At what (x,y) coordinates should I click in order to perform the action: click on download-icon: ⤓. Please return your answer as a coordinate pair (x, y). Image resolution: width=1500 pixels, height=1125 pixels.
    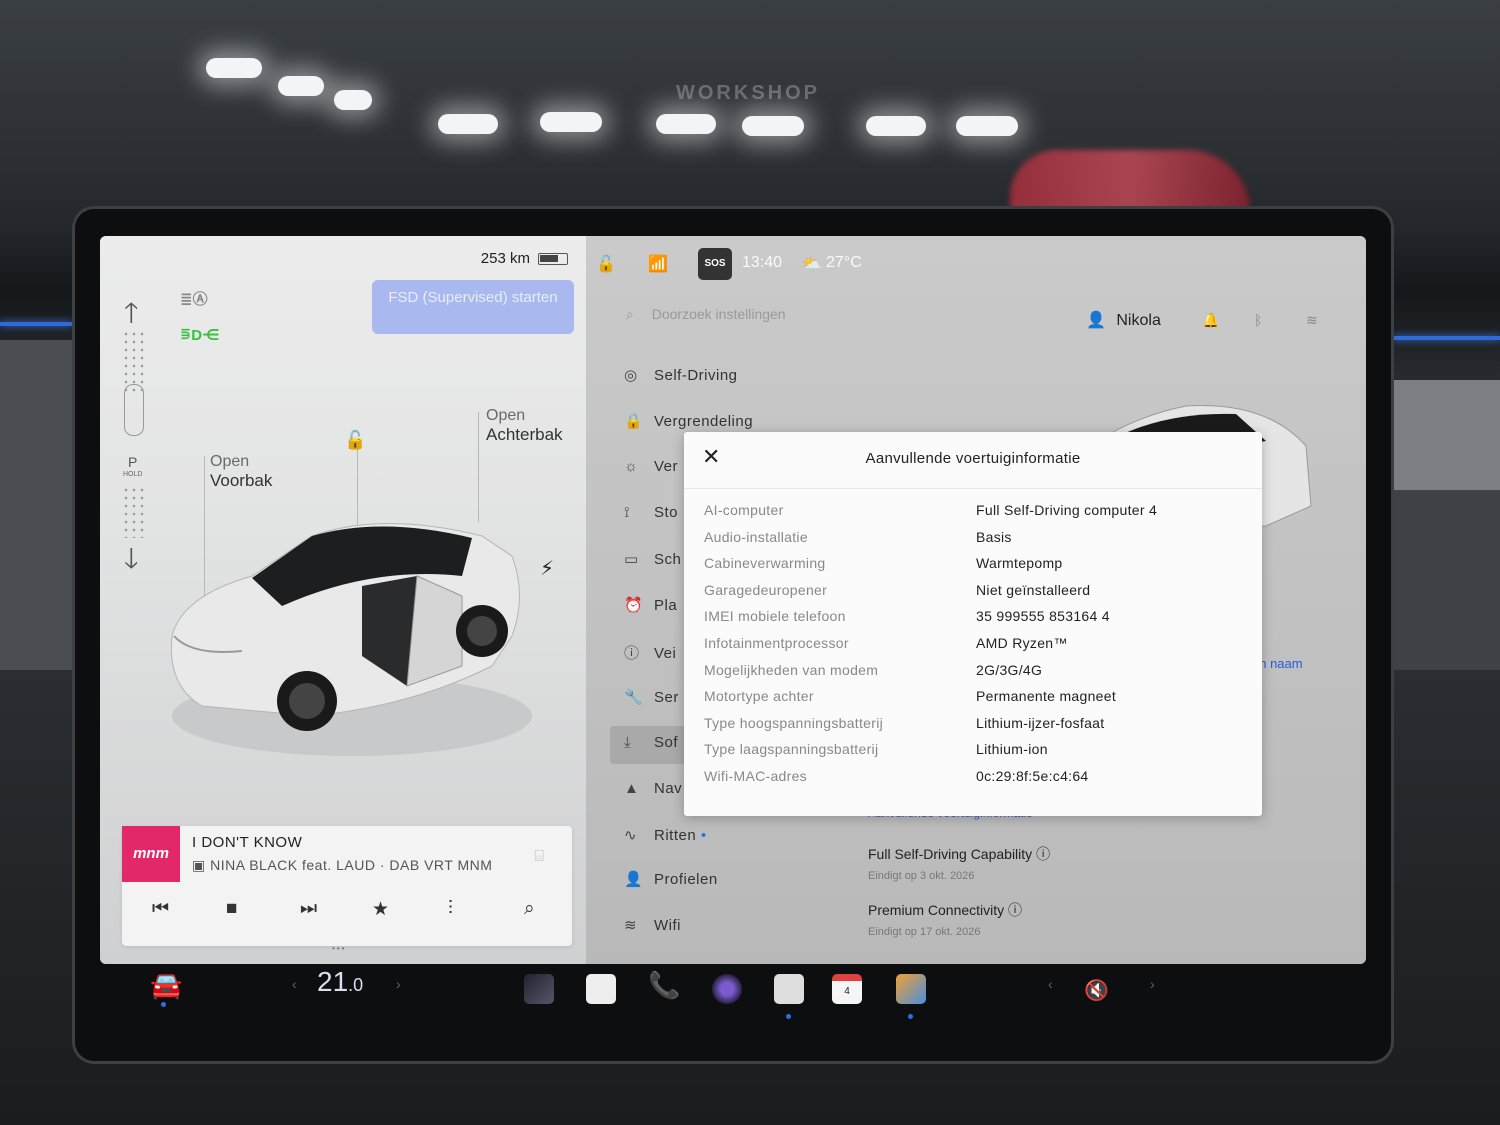
    Looking at the image, I should click on (628, 742).